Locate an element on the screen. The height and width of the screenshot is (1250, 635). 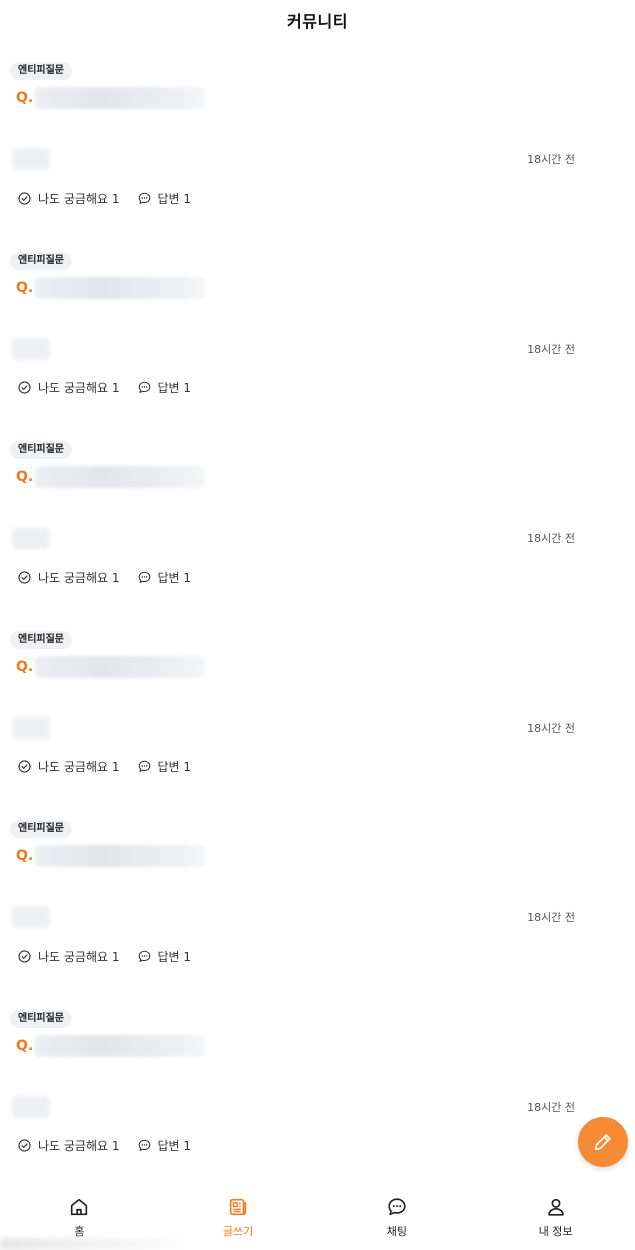
chat-icon is located at coordinates (397, 1207).